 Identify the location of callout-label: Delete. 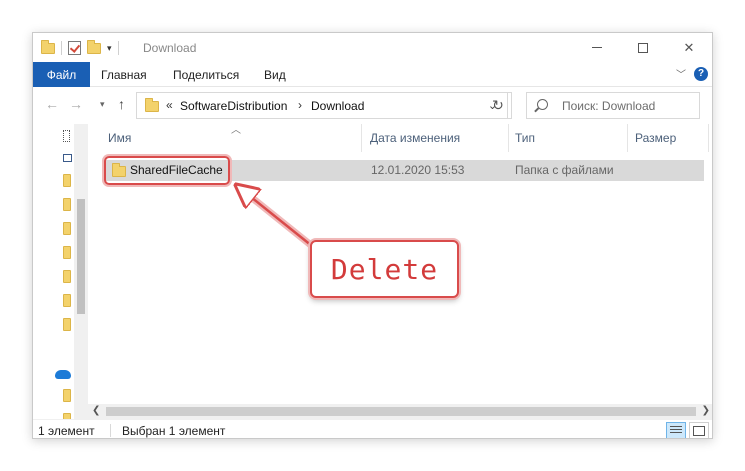
(384, 269).